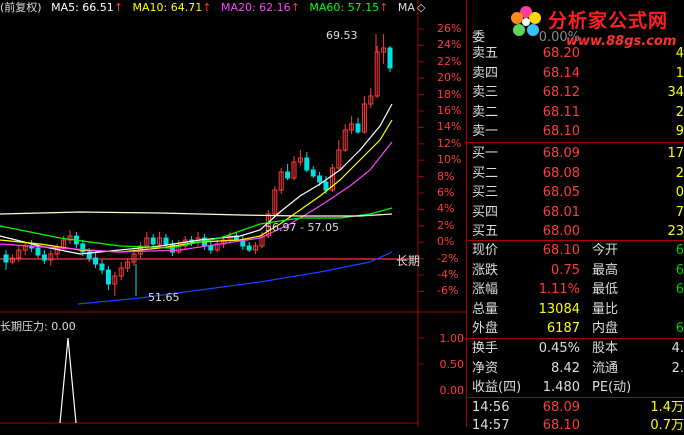 This screenshot has width=684, height=435. I want to click on tick-row: 14:56 68.09 1.4万, so click(576, 407).